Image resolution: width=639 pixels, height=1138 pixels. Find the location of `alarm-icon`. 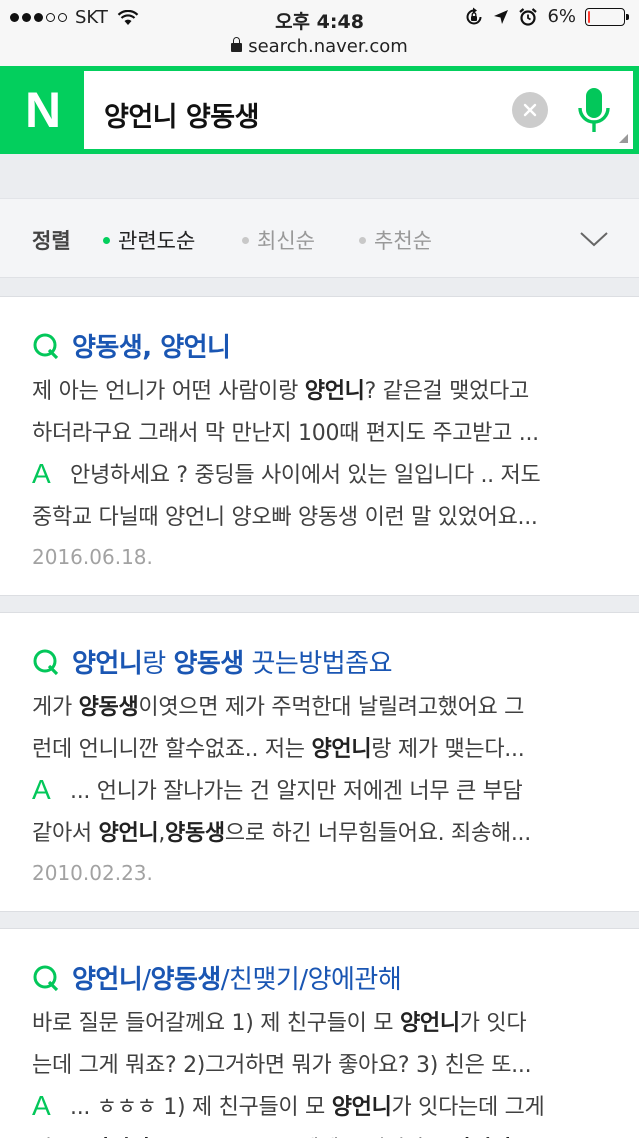

alarm-icon is located at coordinates (528, 16).